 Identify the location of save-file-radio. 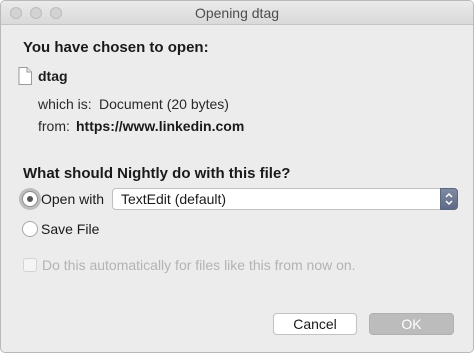
(30, 229).